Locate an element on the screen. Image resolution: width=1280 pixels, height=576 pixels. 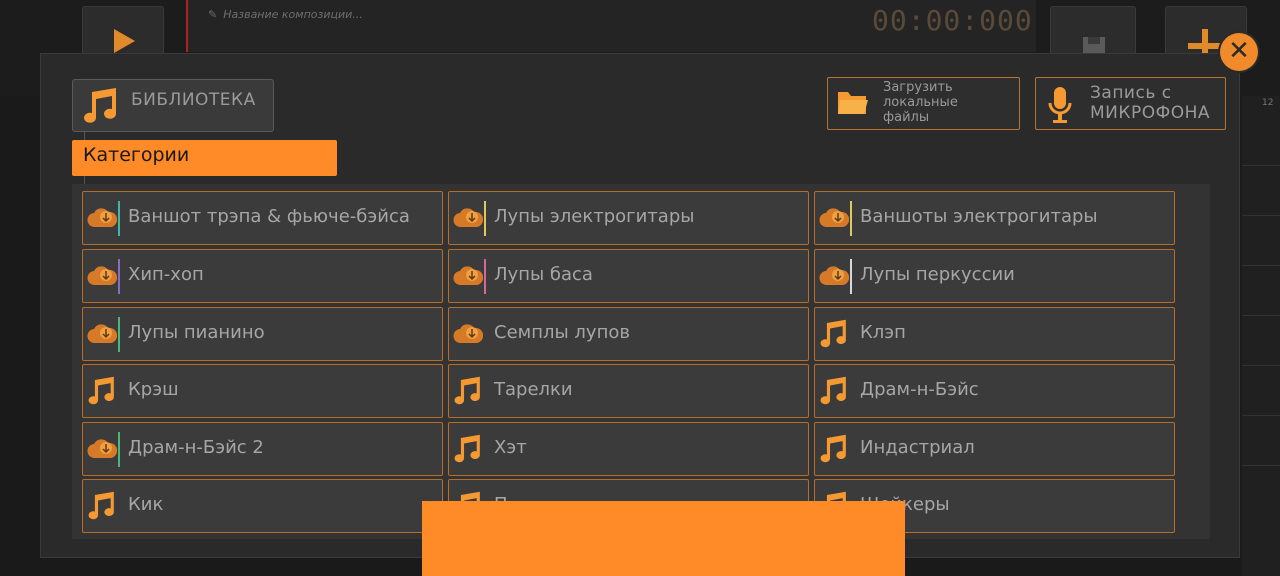
category-label: Хип-хоп is located at coordinates (166, 274).